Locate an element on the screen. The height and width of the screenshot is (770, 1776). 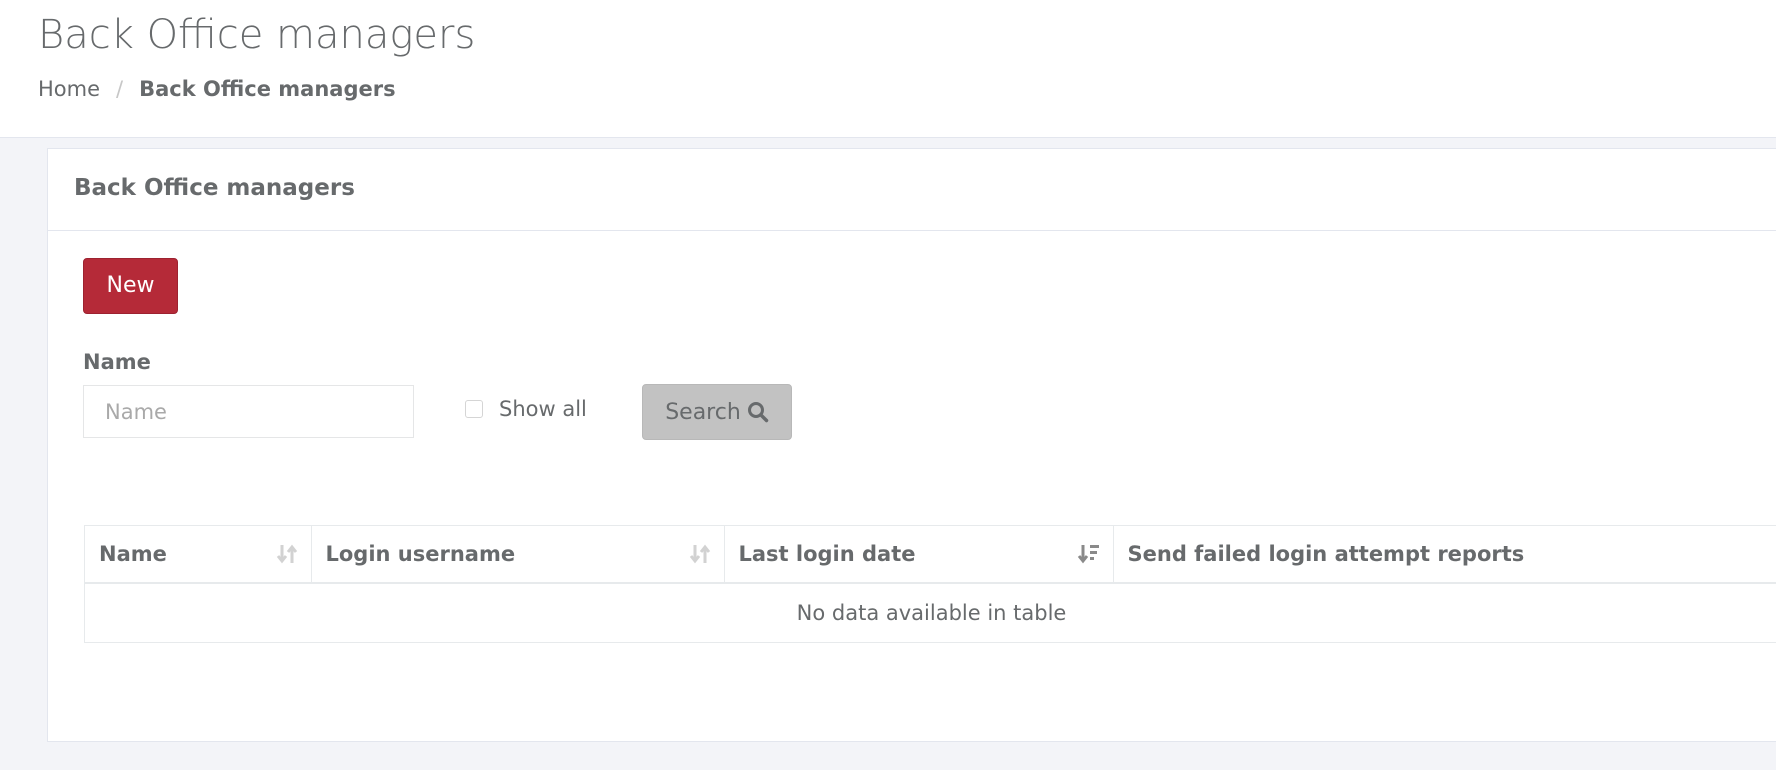
page-title: Back Office managers is located at coordinates (257, 35).